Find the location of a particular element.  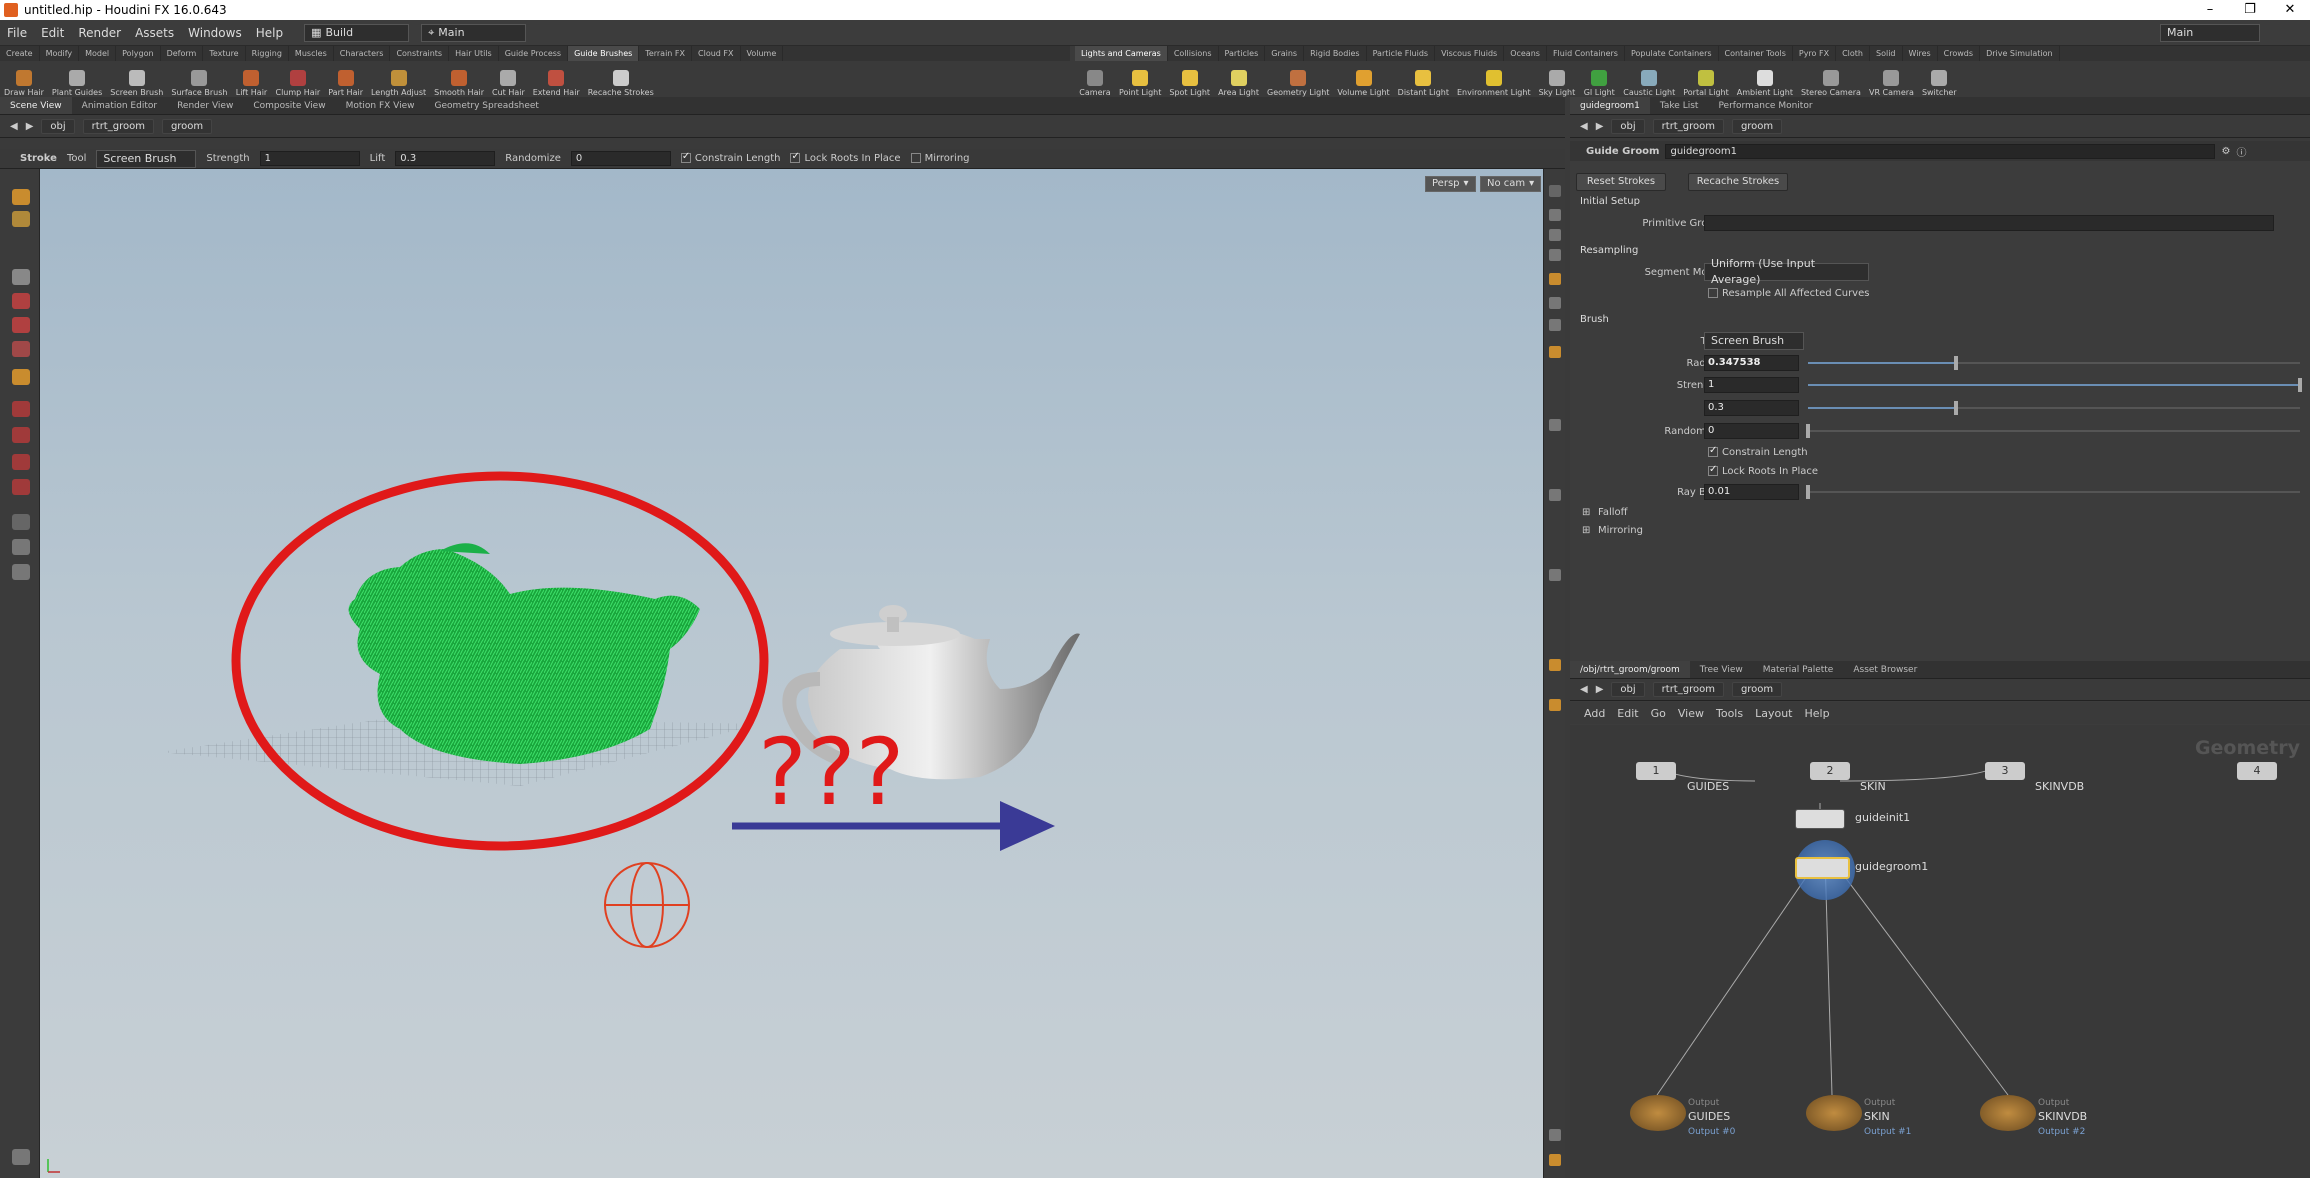

camera-orbit-icon is located at coordinates (21, 547).